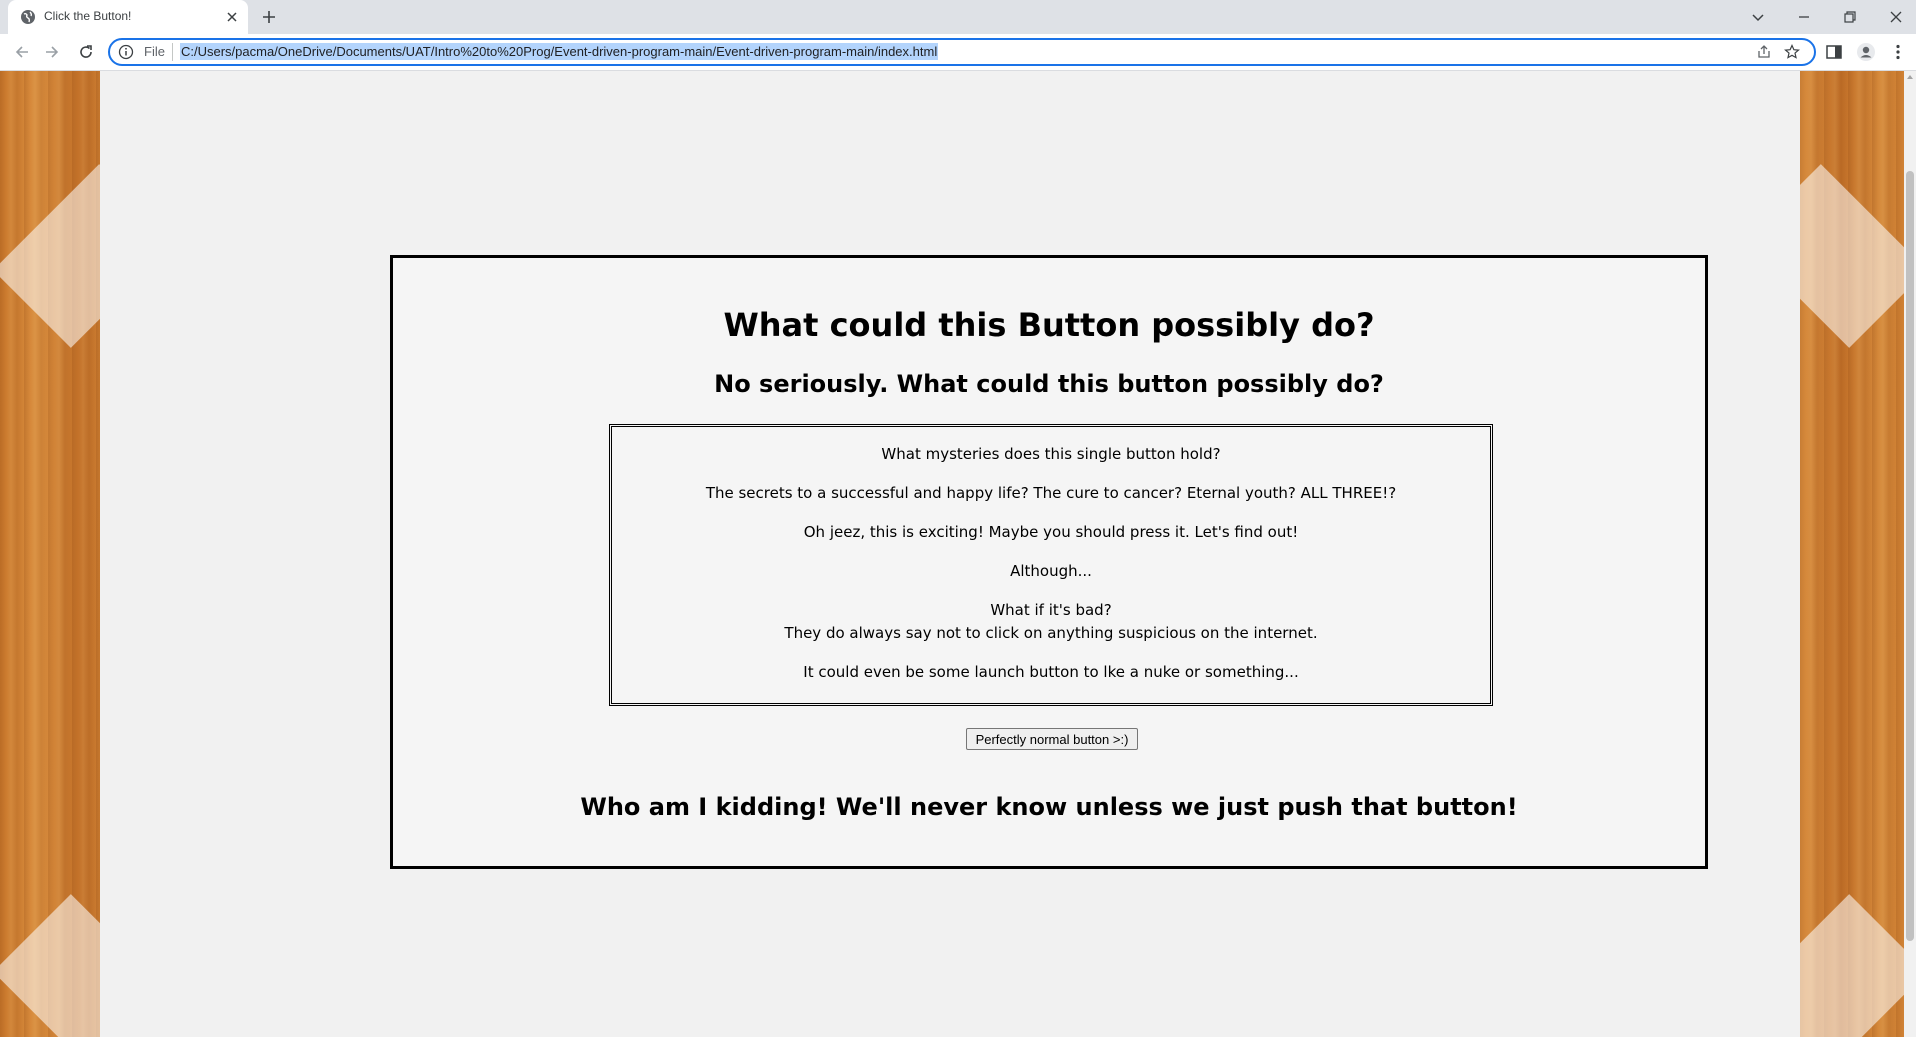 Image resolution: width=1916 pixels, height=1037 pixels. I want to click on profile-icon, so click(1866, 52).